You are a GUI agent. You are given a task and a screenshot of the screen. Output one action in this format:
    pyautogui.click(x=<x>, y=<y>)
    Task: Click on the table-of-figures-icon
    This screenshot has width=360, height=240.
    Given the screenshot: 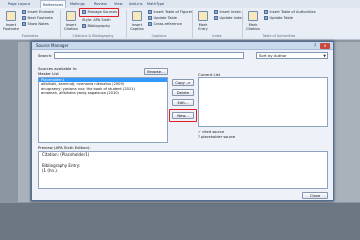 What is the action you would take?
    pyautogui.click(x=150, y=12)
    